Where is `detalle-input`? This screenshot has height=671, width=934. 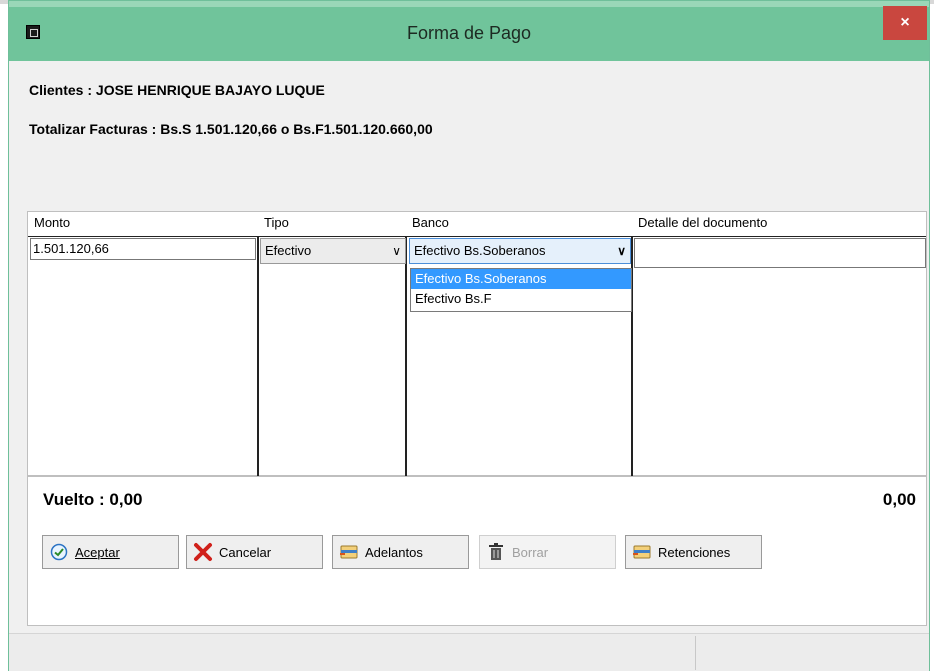 detalle-input is located at coordinates (780, 253).